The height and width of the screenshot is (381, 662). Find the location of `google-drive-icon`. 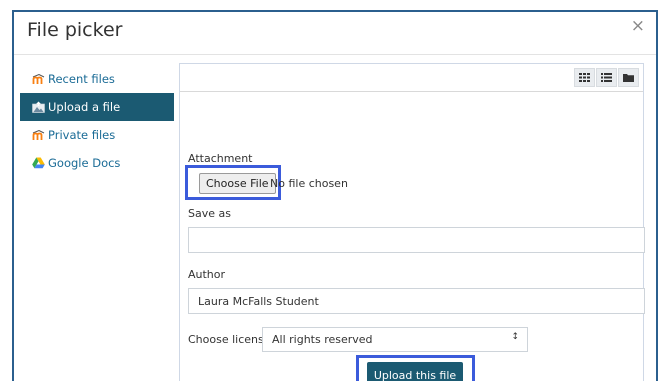

google-drive-icon is located at coordinates (38, 163).